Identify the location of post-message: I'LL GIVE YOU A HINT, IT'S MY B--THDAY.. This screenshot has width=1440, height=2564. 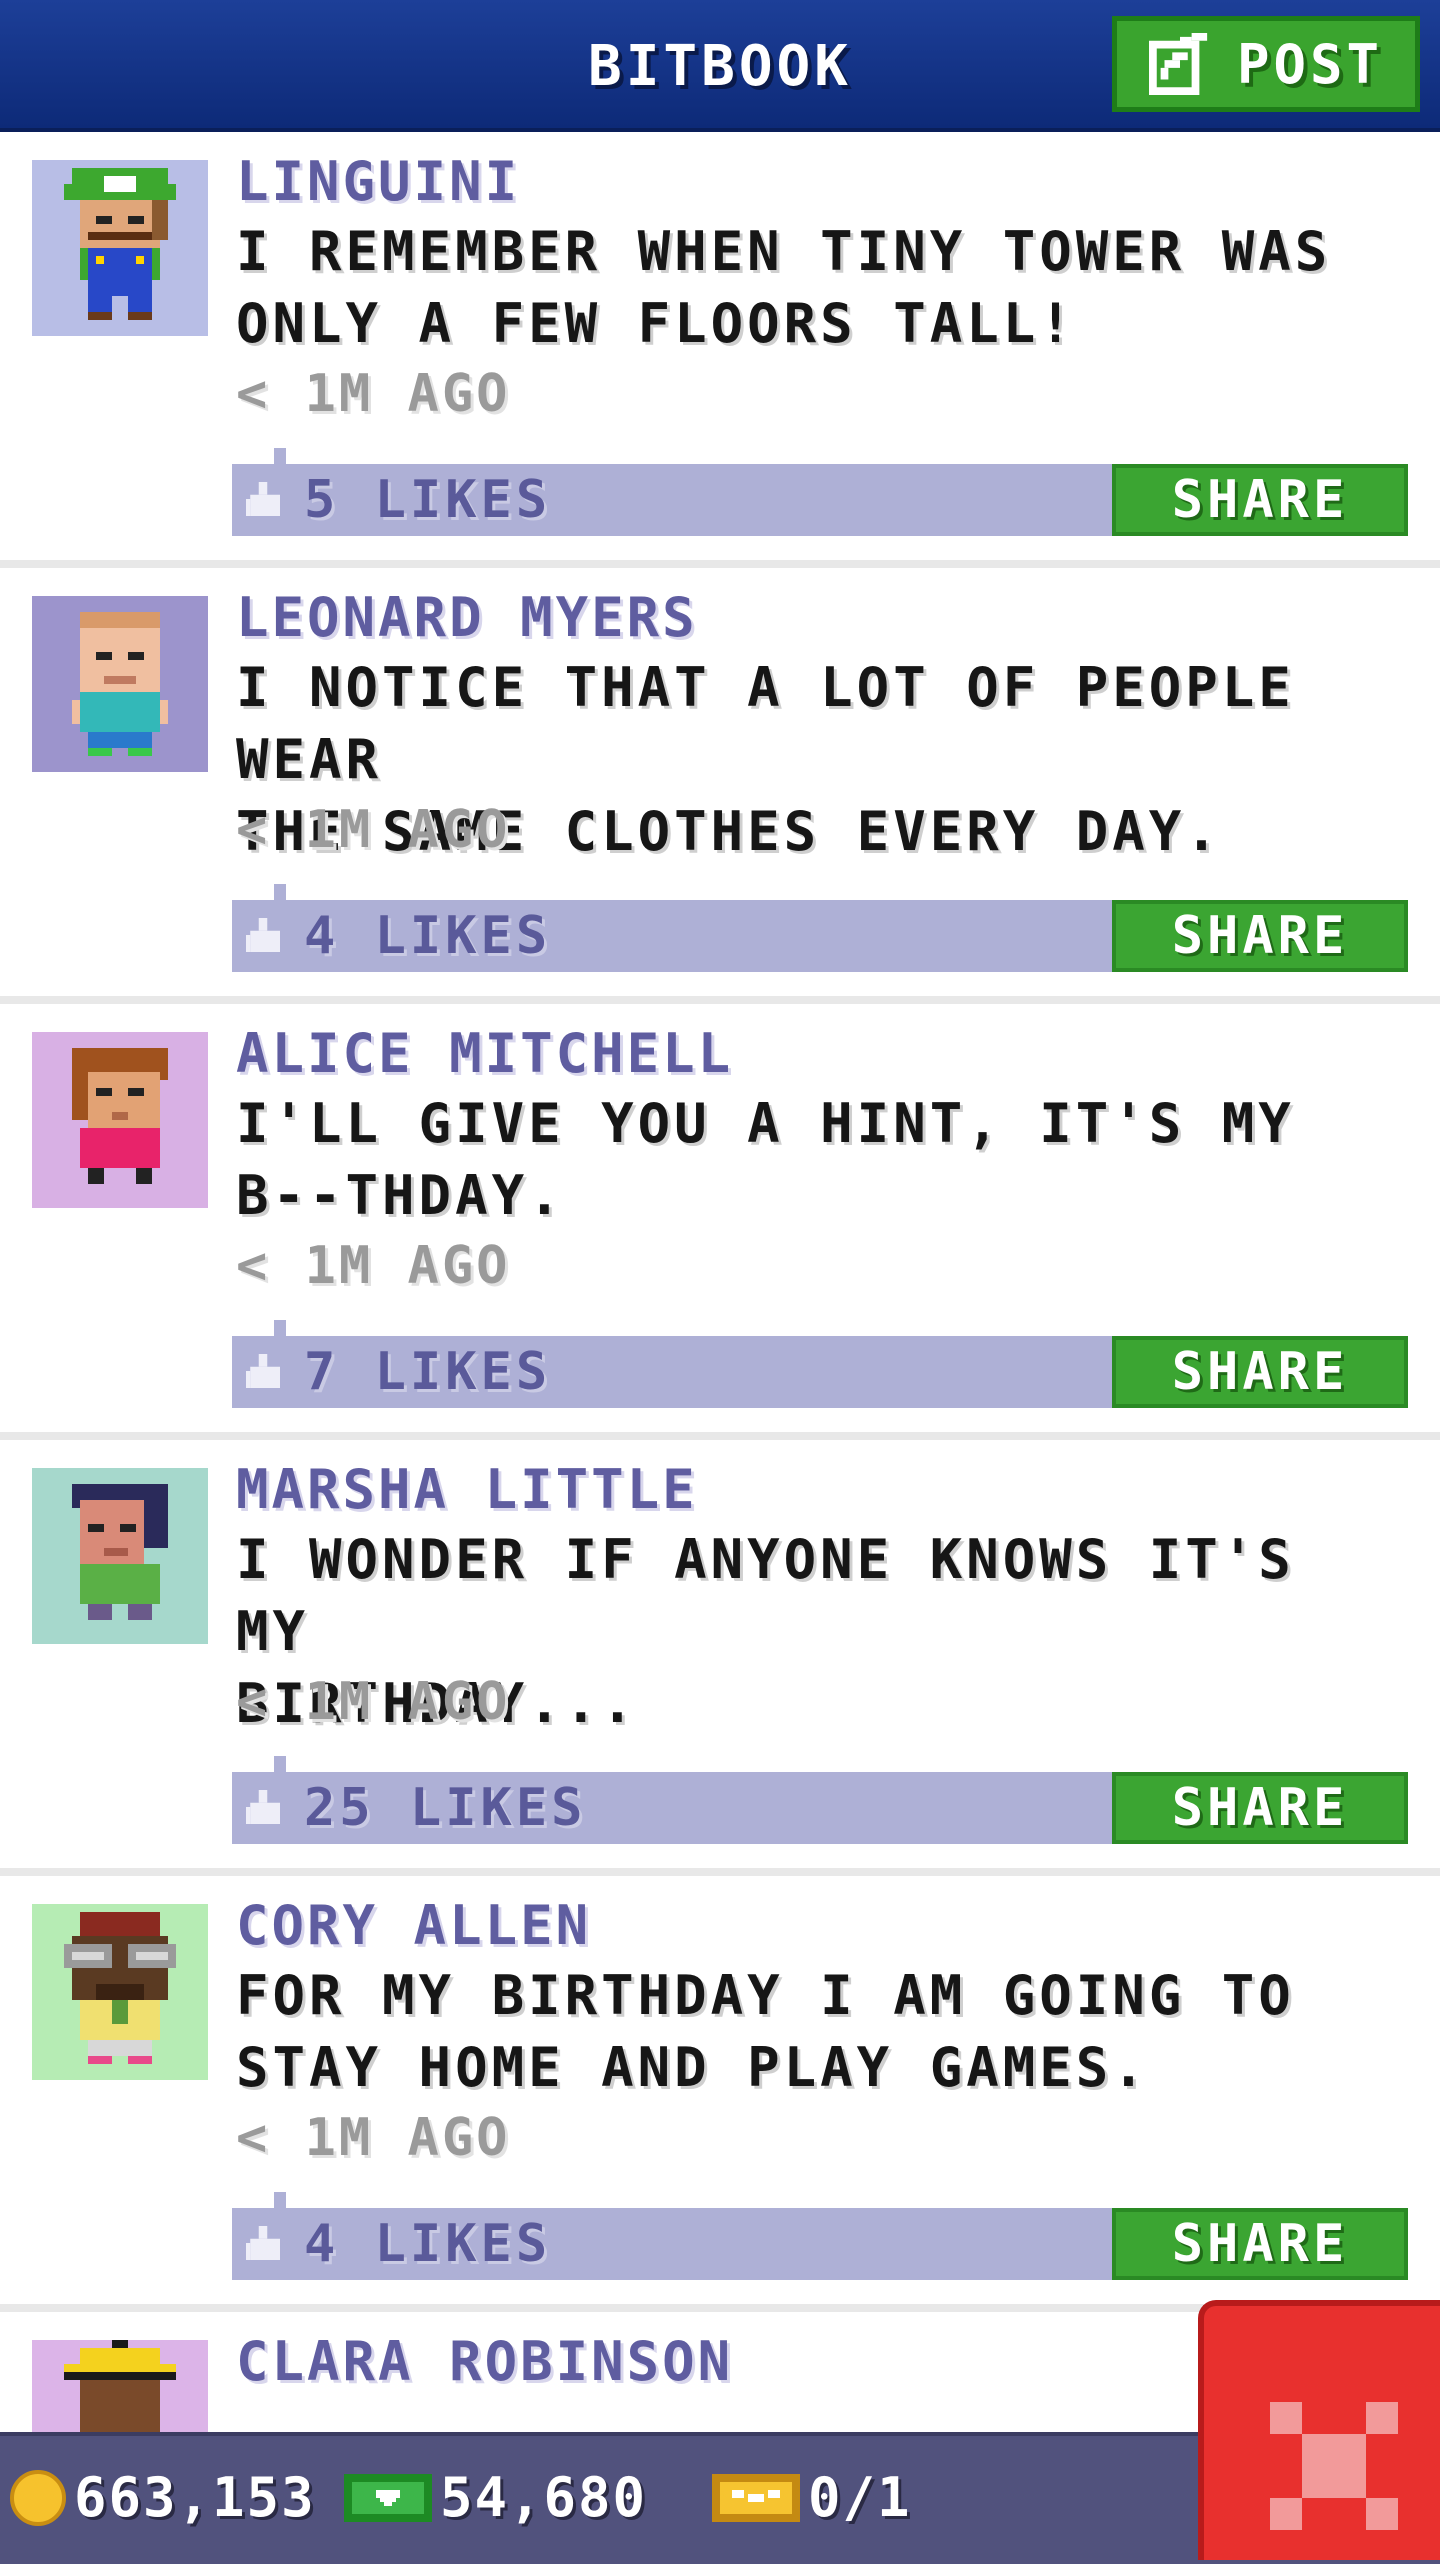
(816, 1160).